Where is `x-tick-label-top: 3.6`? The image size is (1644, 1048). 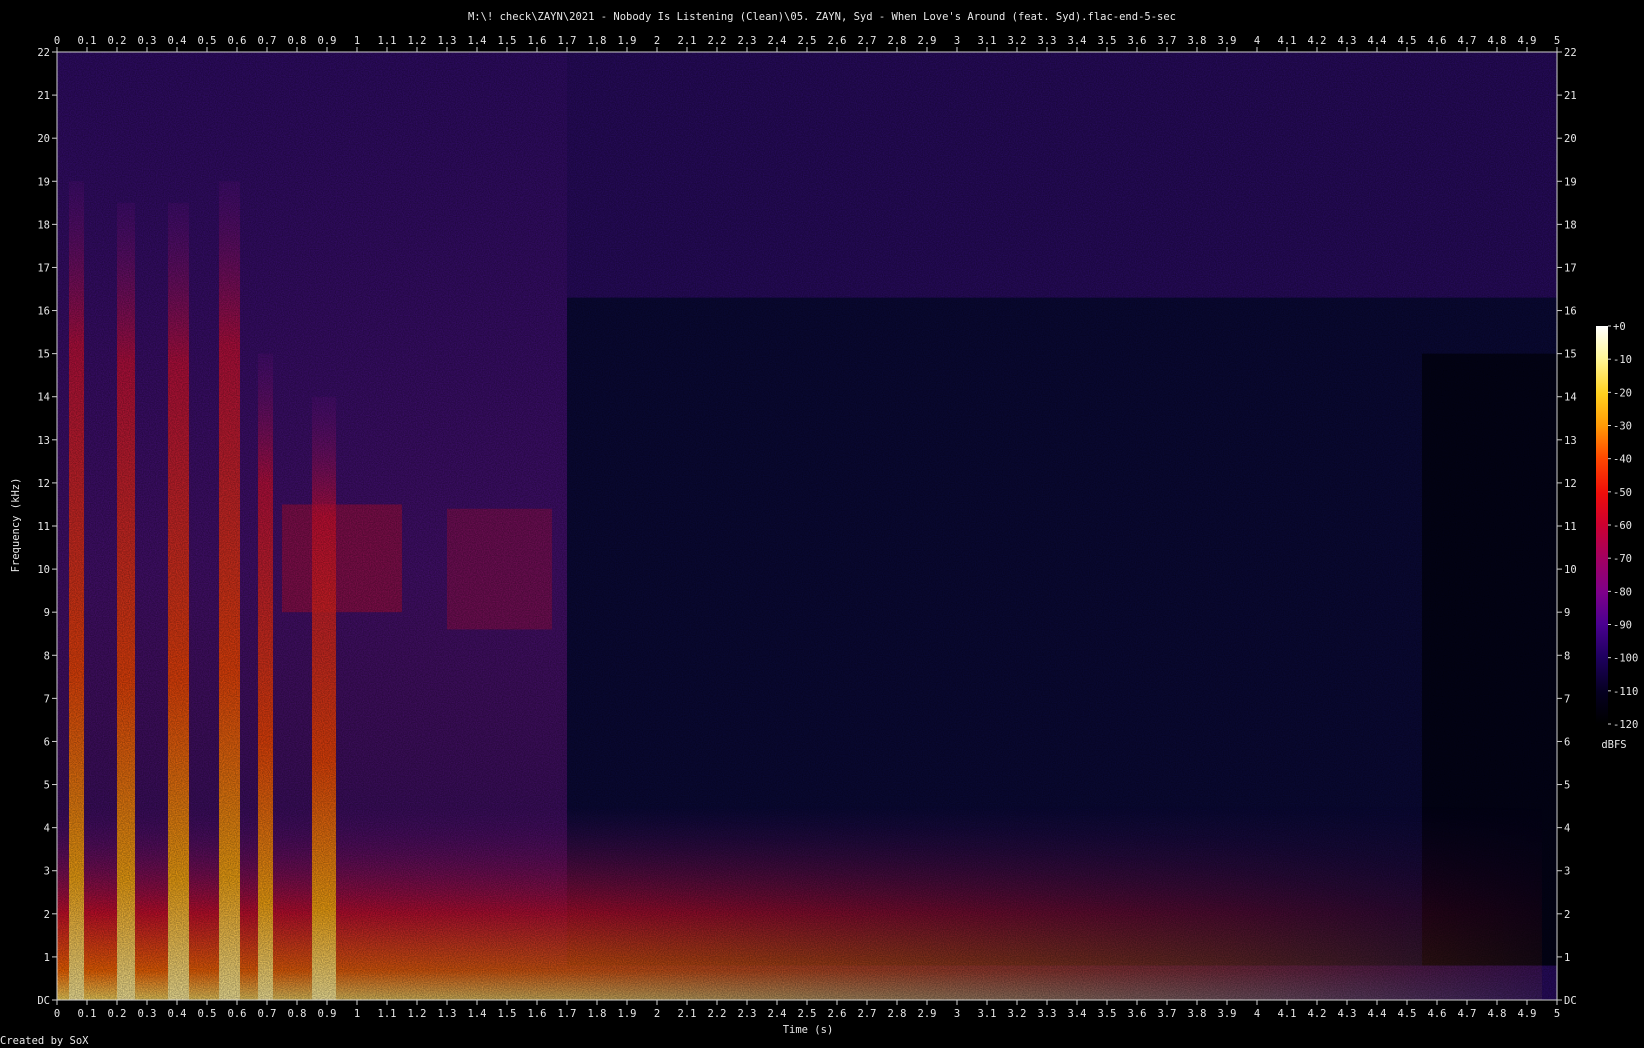 x-tick-label-top: 3.6 is located at coordinates (1137, 41).